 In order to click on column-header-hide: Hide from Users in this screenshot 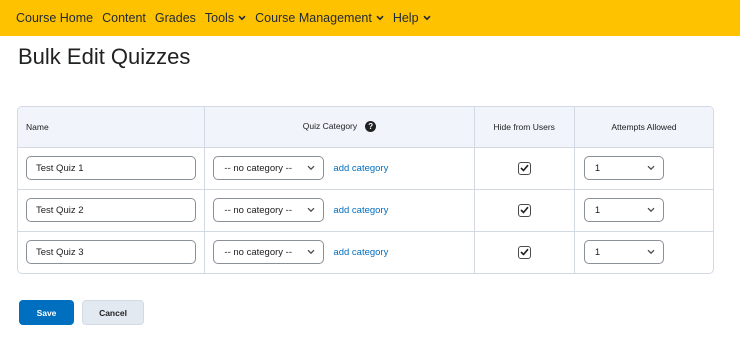, I will do `click(524, 127)`.